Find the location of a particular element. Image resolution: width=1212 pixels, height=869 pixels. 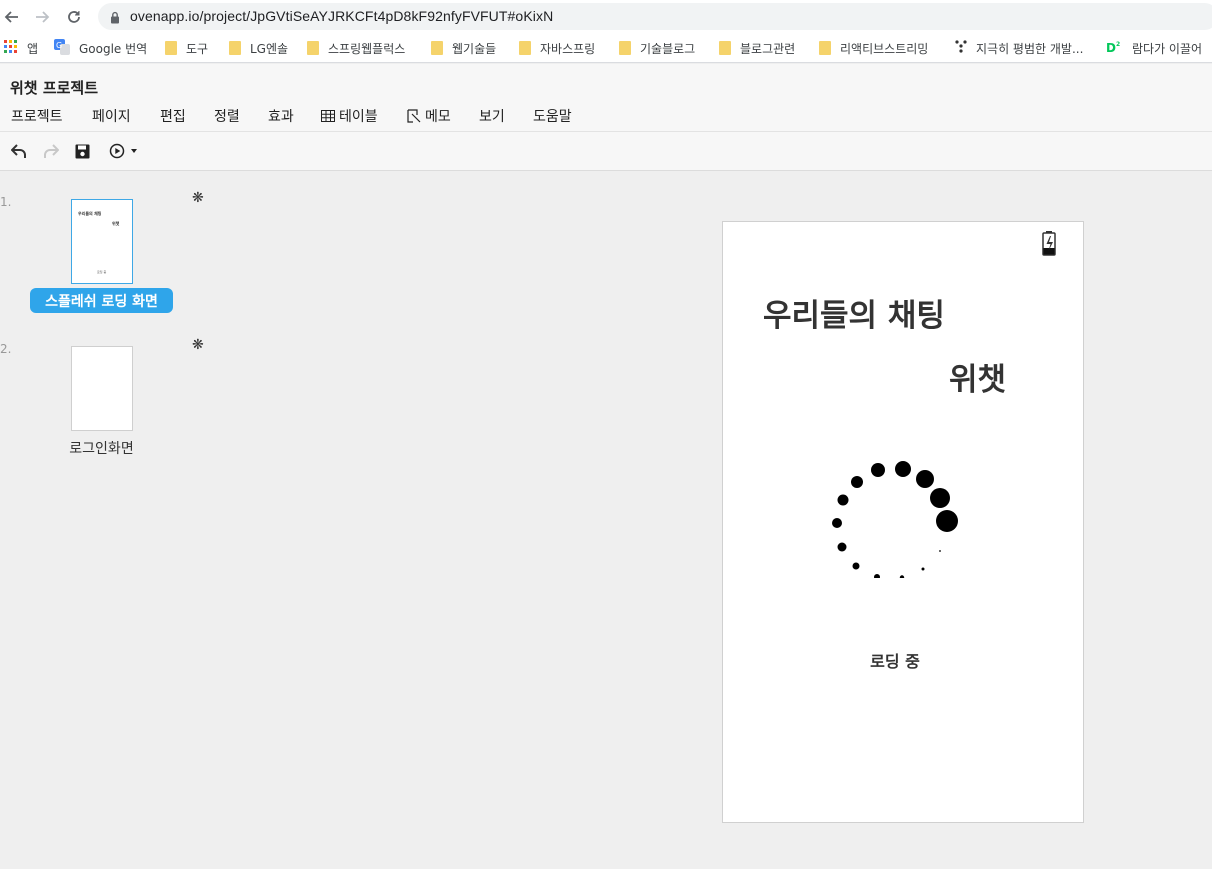

thumb-title-line2: 위챗 is located at coordinates (116, 223).